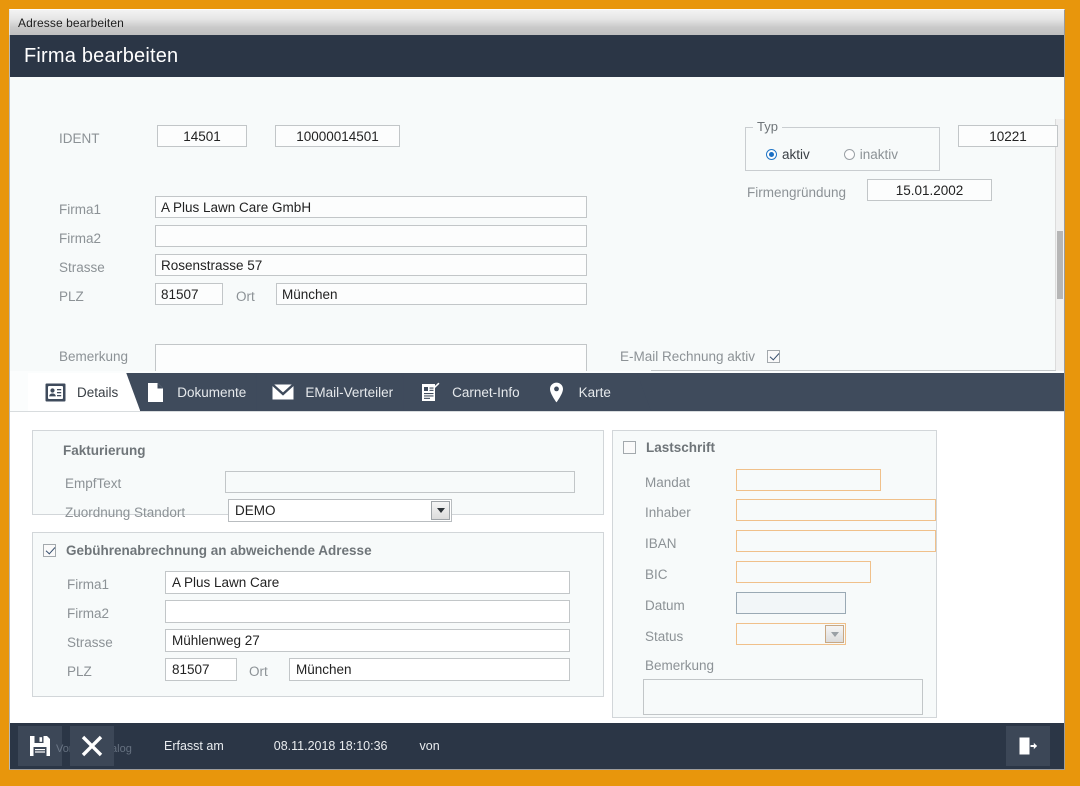 Image resolution: width=1080 pixels, height=786 pixels. What do you see at coordinates (79, 671) in the screenshot?
I see `label-geb-plz: PLZ` at bounding box center [79, 671].